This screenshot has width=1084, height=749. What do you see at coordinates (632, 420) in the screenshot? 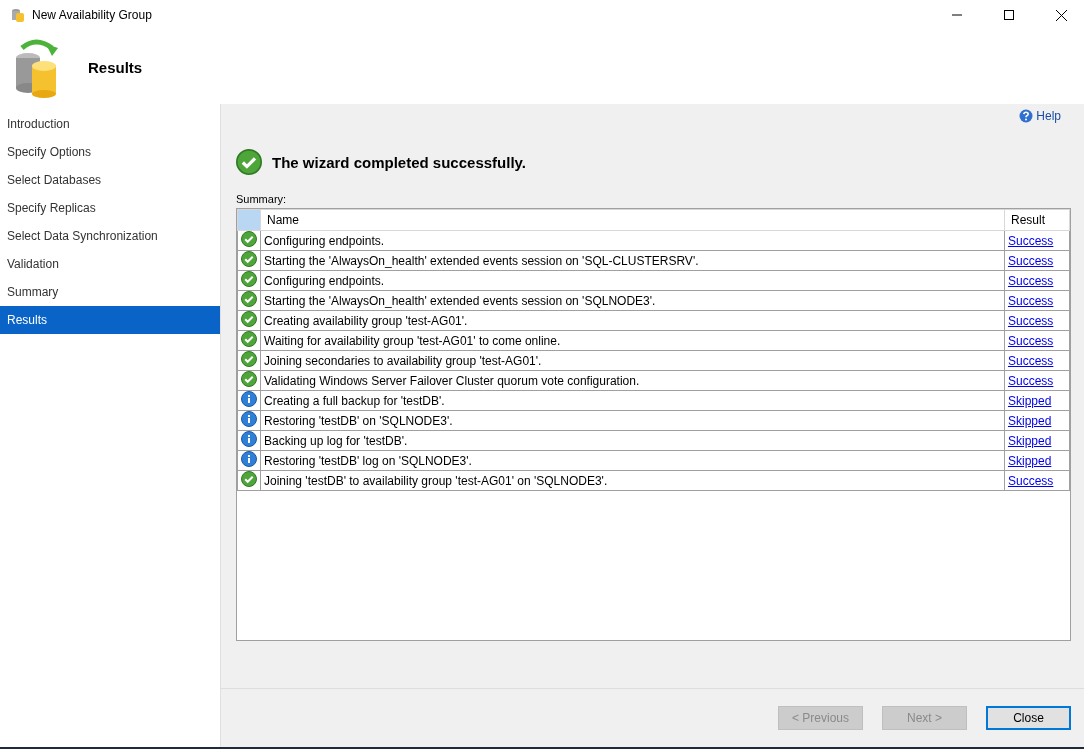
I see `table-cell: Restoring 'testDB' on 'SQLNODE3'.` at bounding box center [632, 420].